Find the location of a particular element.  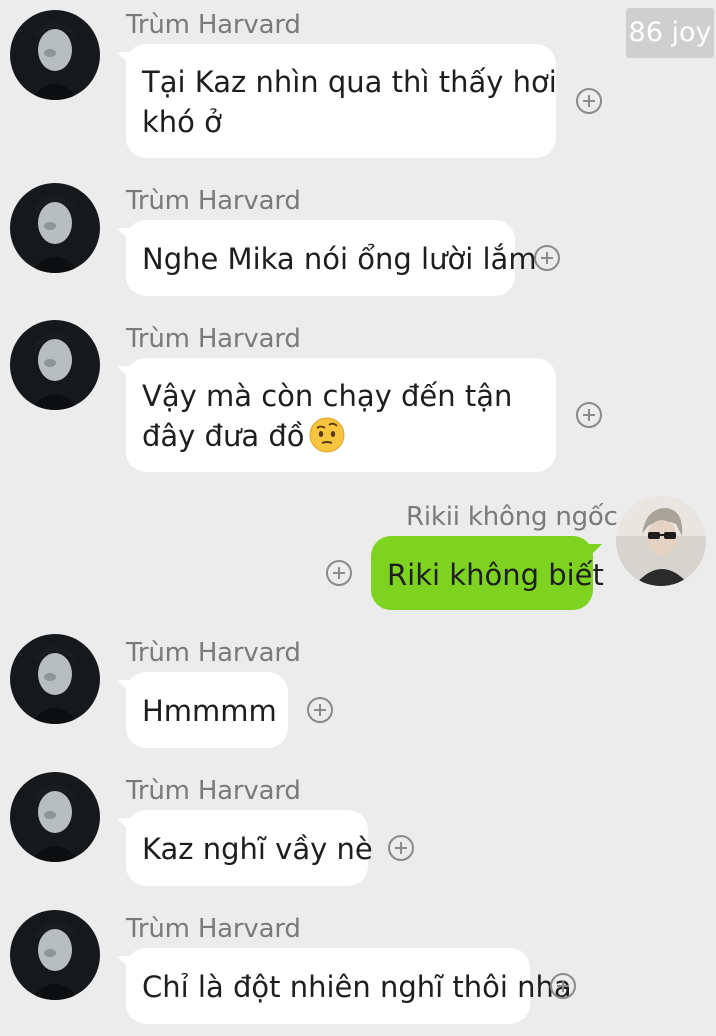

message-text-line: Vậy mà còn chạy đến tận is located at coordinates (327, 396).